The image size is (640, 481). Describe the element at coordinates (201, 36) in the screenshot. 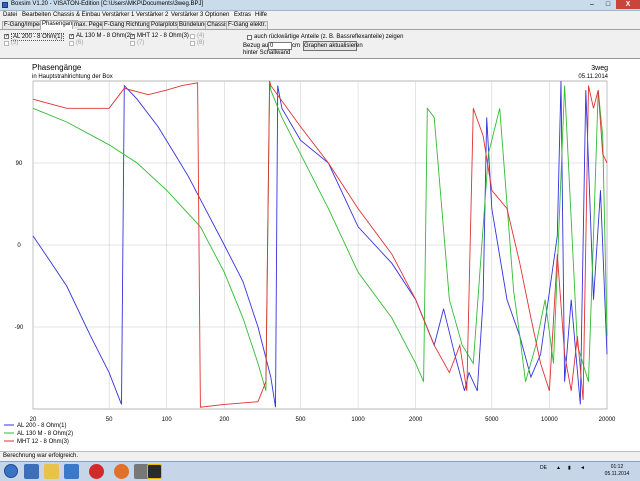

I see `driver-4-label: (4)` at that location.